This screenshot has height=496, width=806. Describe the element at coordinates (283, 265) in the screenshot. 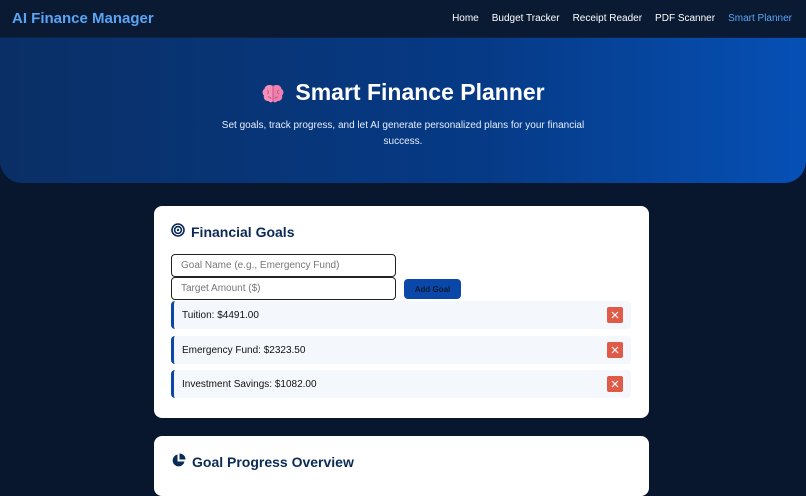

I see `goal-name-input` at that location.